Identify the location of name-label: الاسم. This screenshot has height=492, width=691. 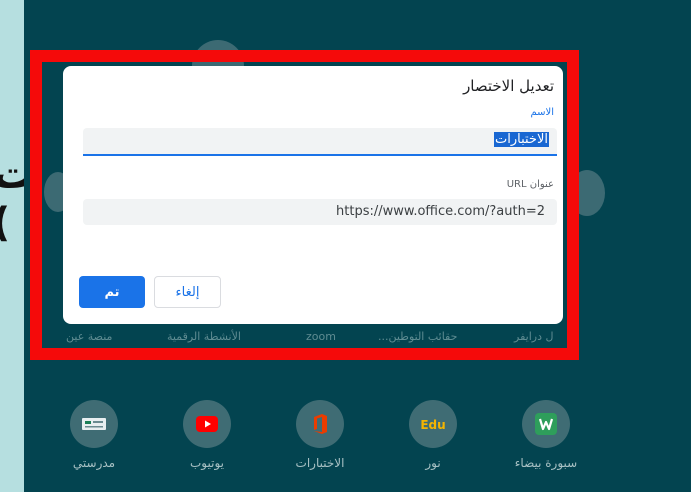
(542, 112).